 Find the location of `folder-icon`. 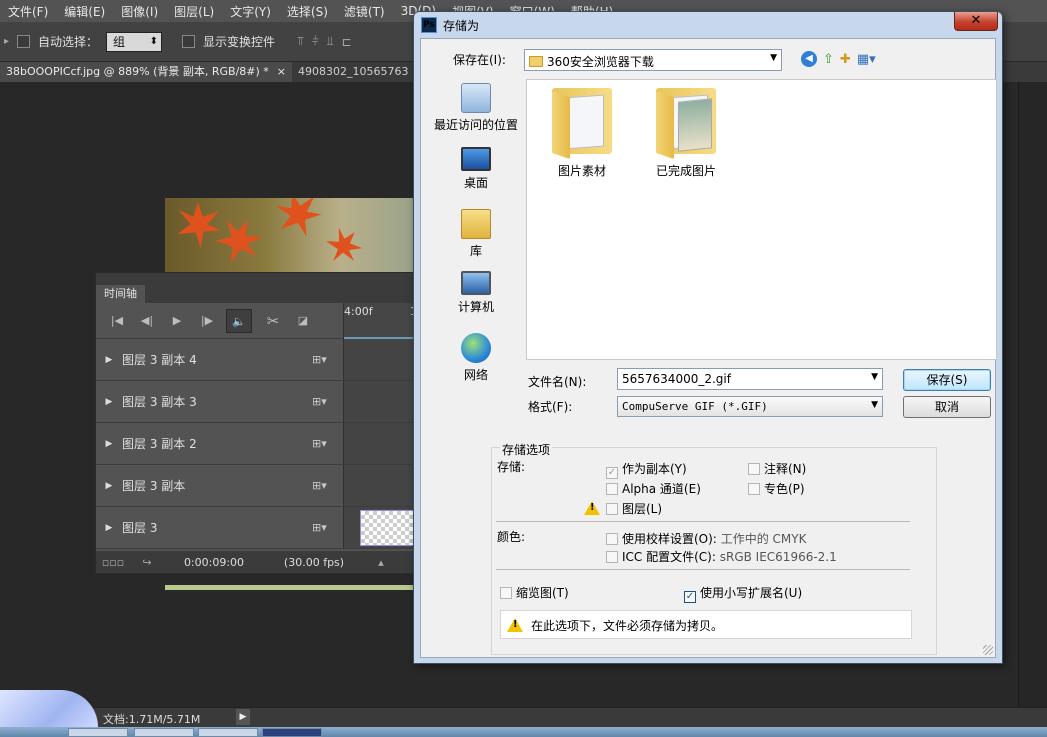

folder-icon is located at coordinates (582, 124).